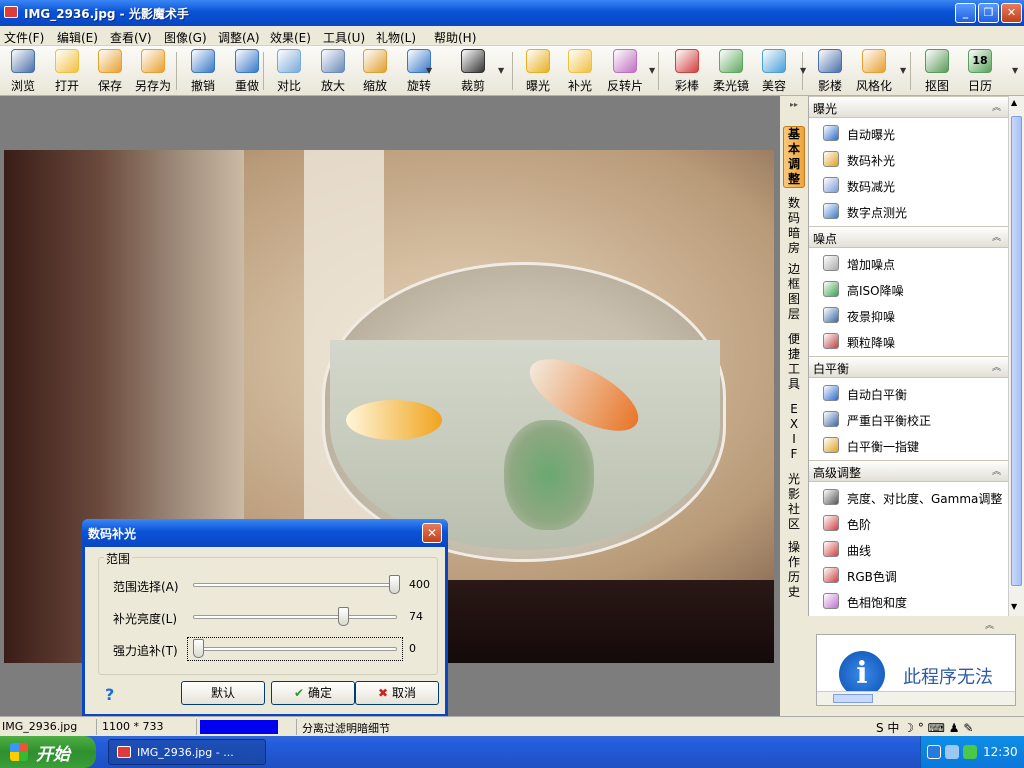 The image size is (1024, 768). Describe the element at coordinates (580, 72) in the screenshot. I see `toolbar-button: 补光` at that location.